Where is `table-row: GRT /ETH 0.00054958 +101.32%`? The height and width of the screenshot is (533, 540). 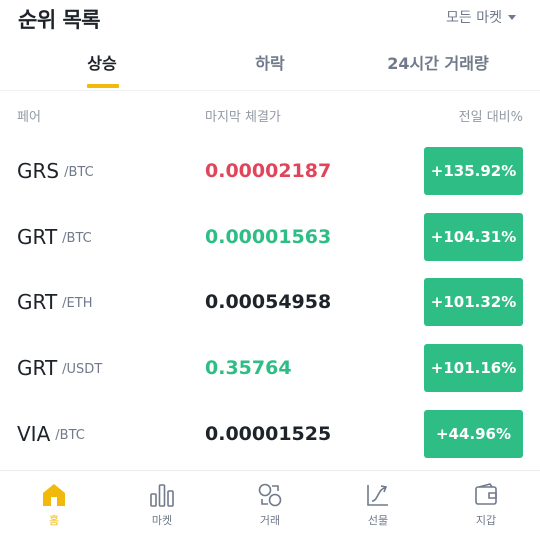 table-row: GRT /ETH 0.00054958 +101.32% is located at coordinates (270, 311).